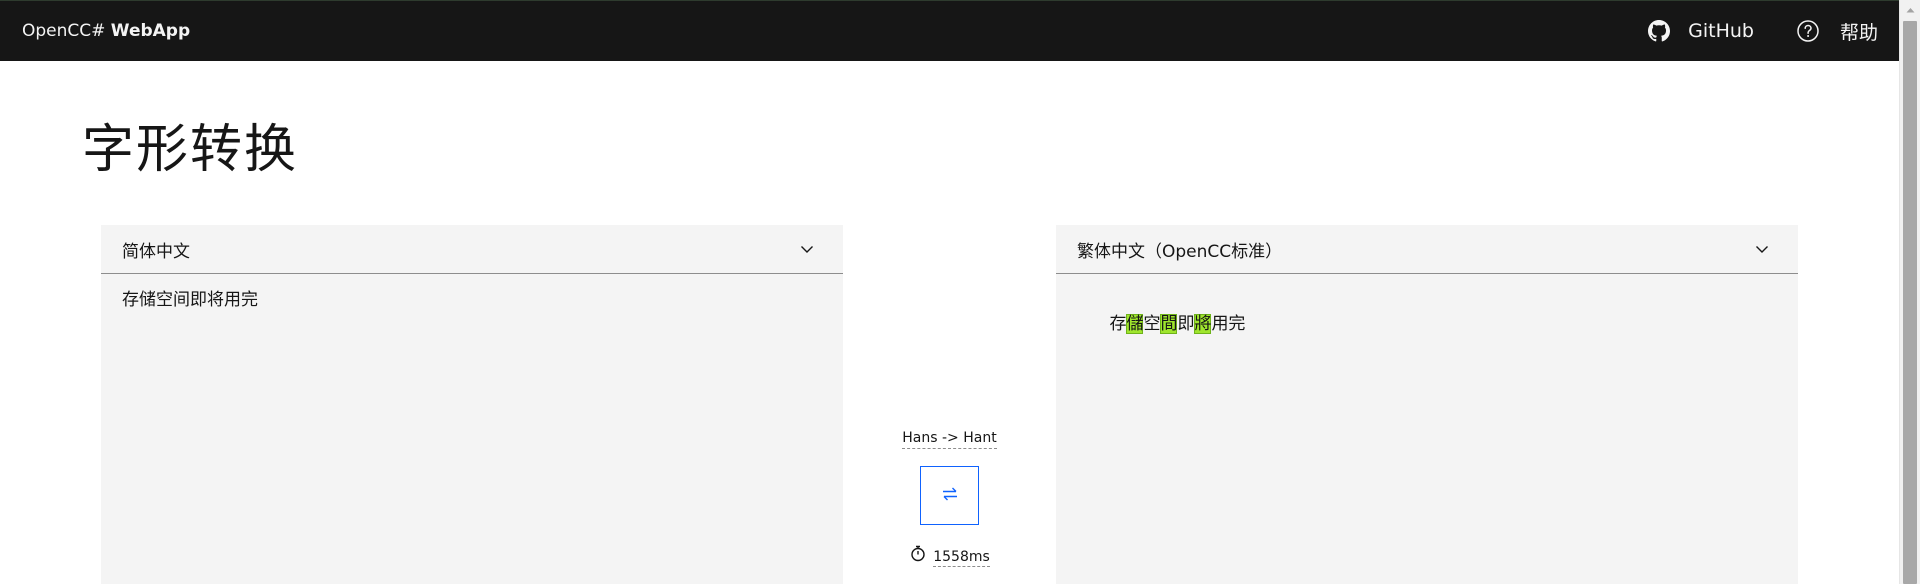 This screenshot has width=1920, height=584. Describe the element at coordinates (1118, 324) in the screenshot. I see `output-segment: 存` at that location.